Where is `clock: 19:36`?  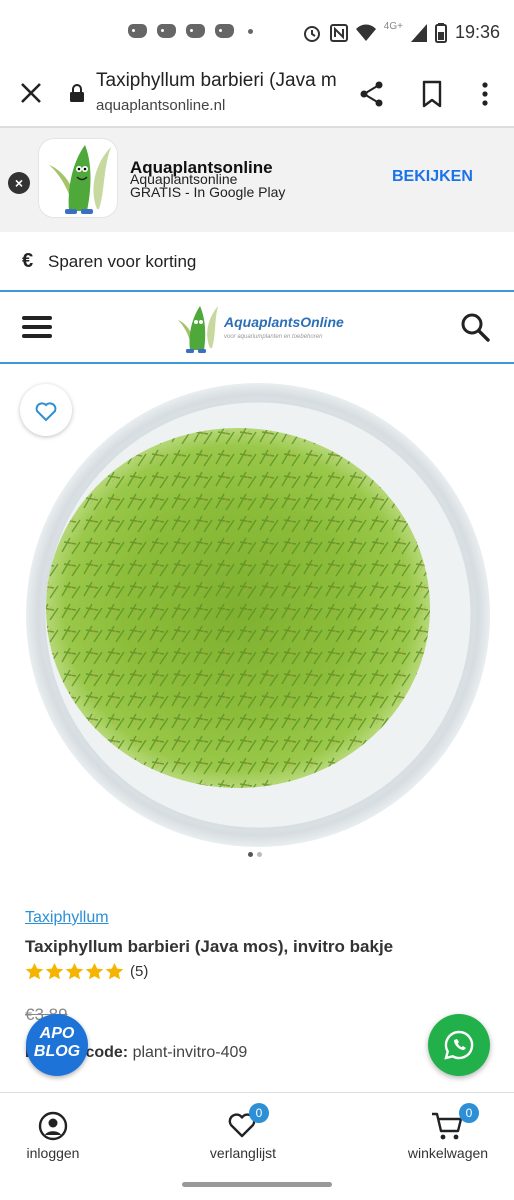 clock: 19:36 is located at coordinates (477, 32).